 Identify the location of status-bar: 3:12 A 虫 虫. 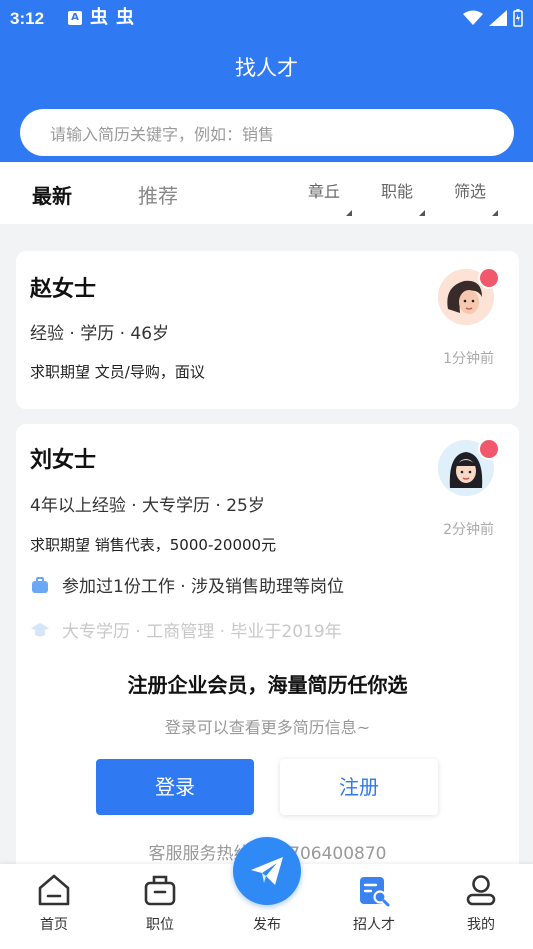
(266, 20).